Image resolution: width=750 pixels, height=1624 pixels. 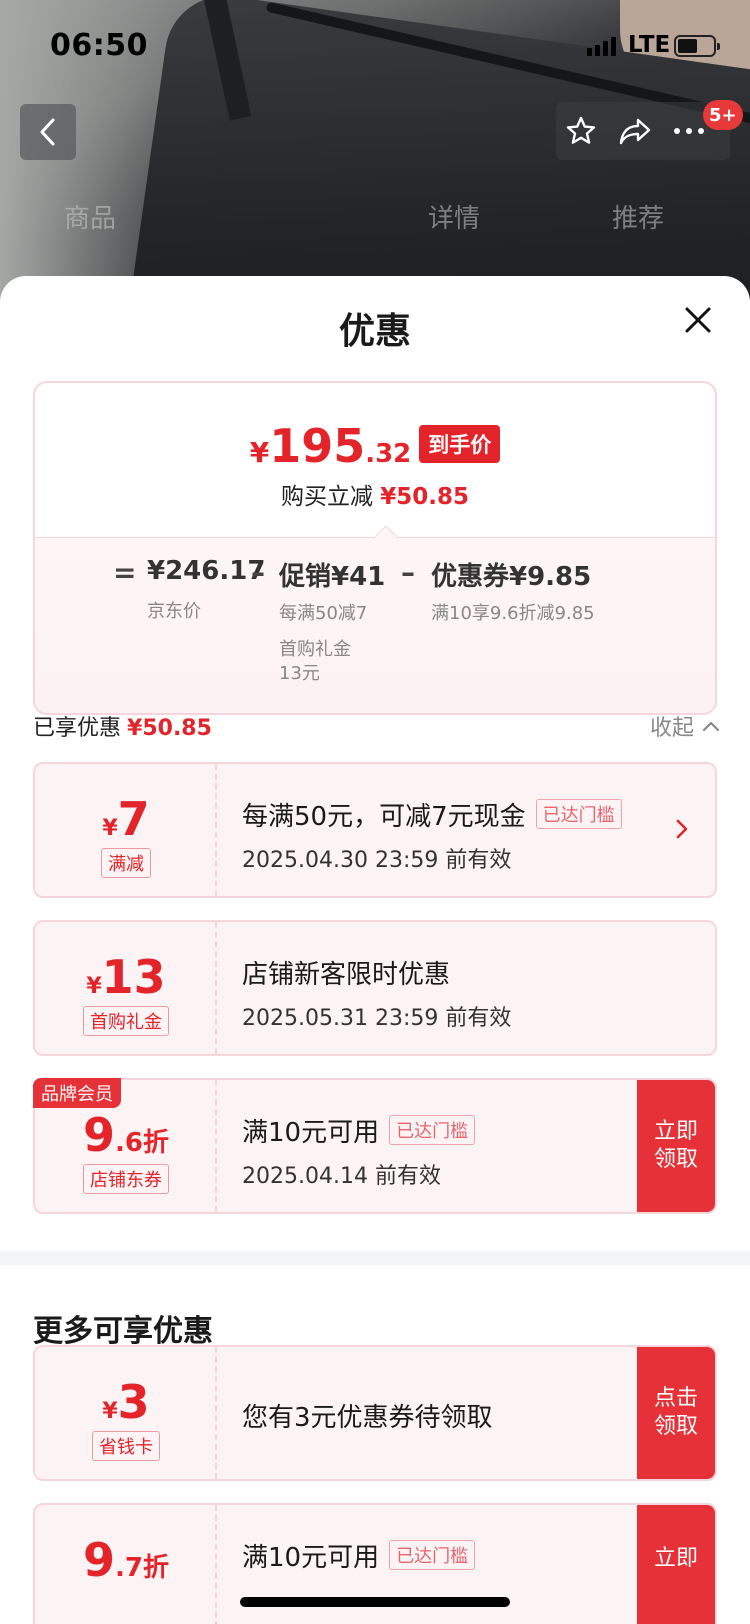 I want to click on final-price-tag: 到手价, so click(x=460, y=444).